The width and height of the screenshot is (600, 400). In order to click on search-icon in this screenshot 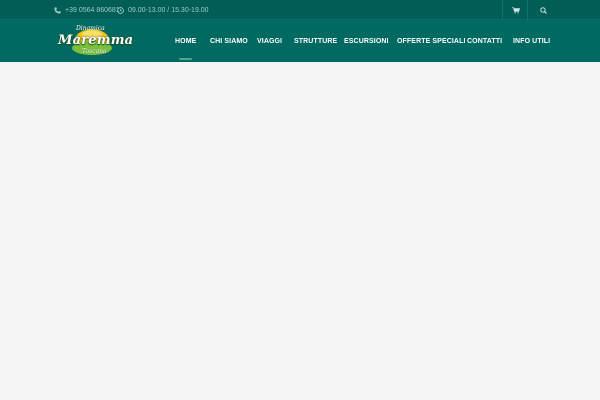, I will do `click(543, 10)`.